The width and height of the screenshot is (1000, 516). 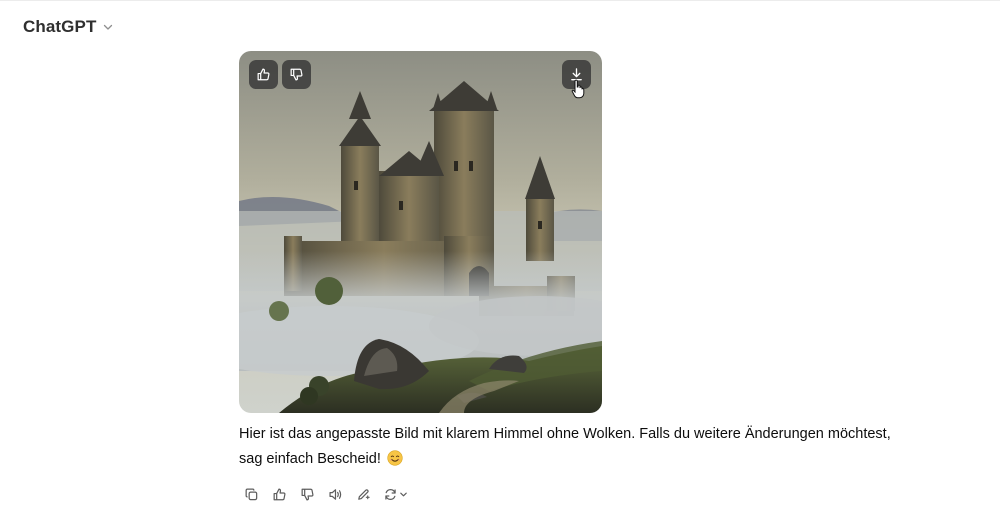 I want to click on image-dislike-button, so click(x=296, y=74).